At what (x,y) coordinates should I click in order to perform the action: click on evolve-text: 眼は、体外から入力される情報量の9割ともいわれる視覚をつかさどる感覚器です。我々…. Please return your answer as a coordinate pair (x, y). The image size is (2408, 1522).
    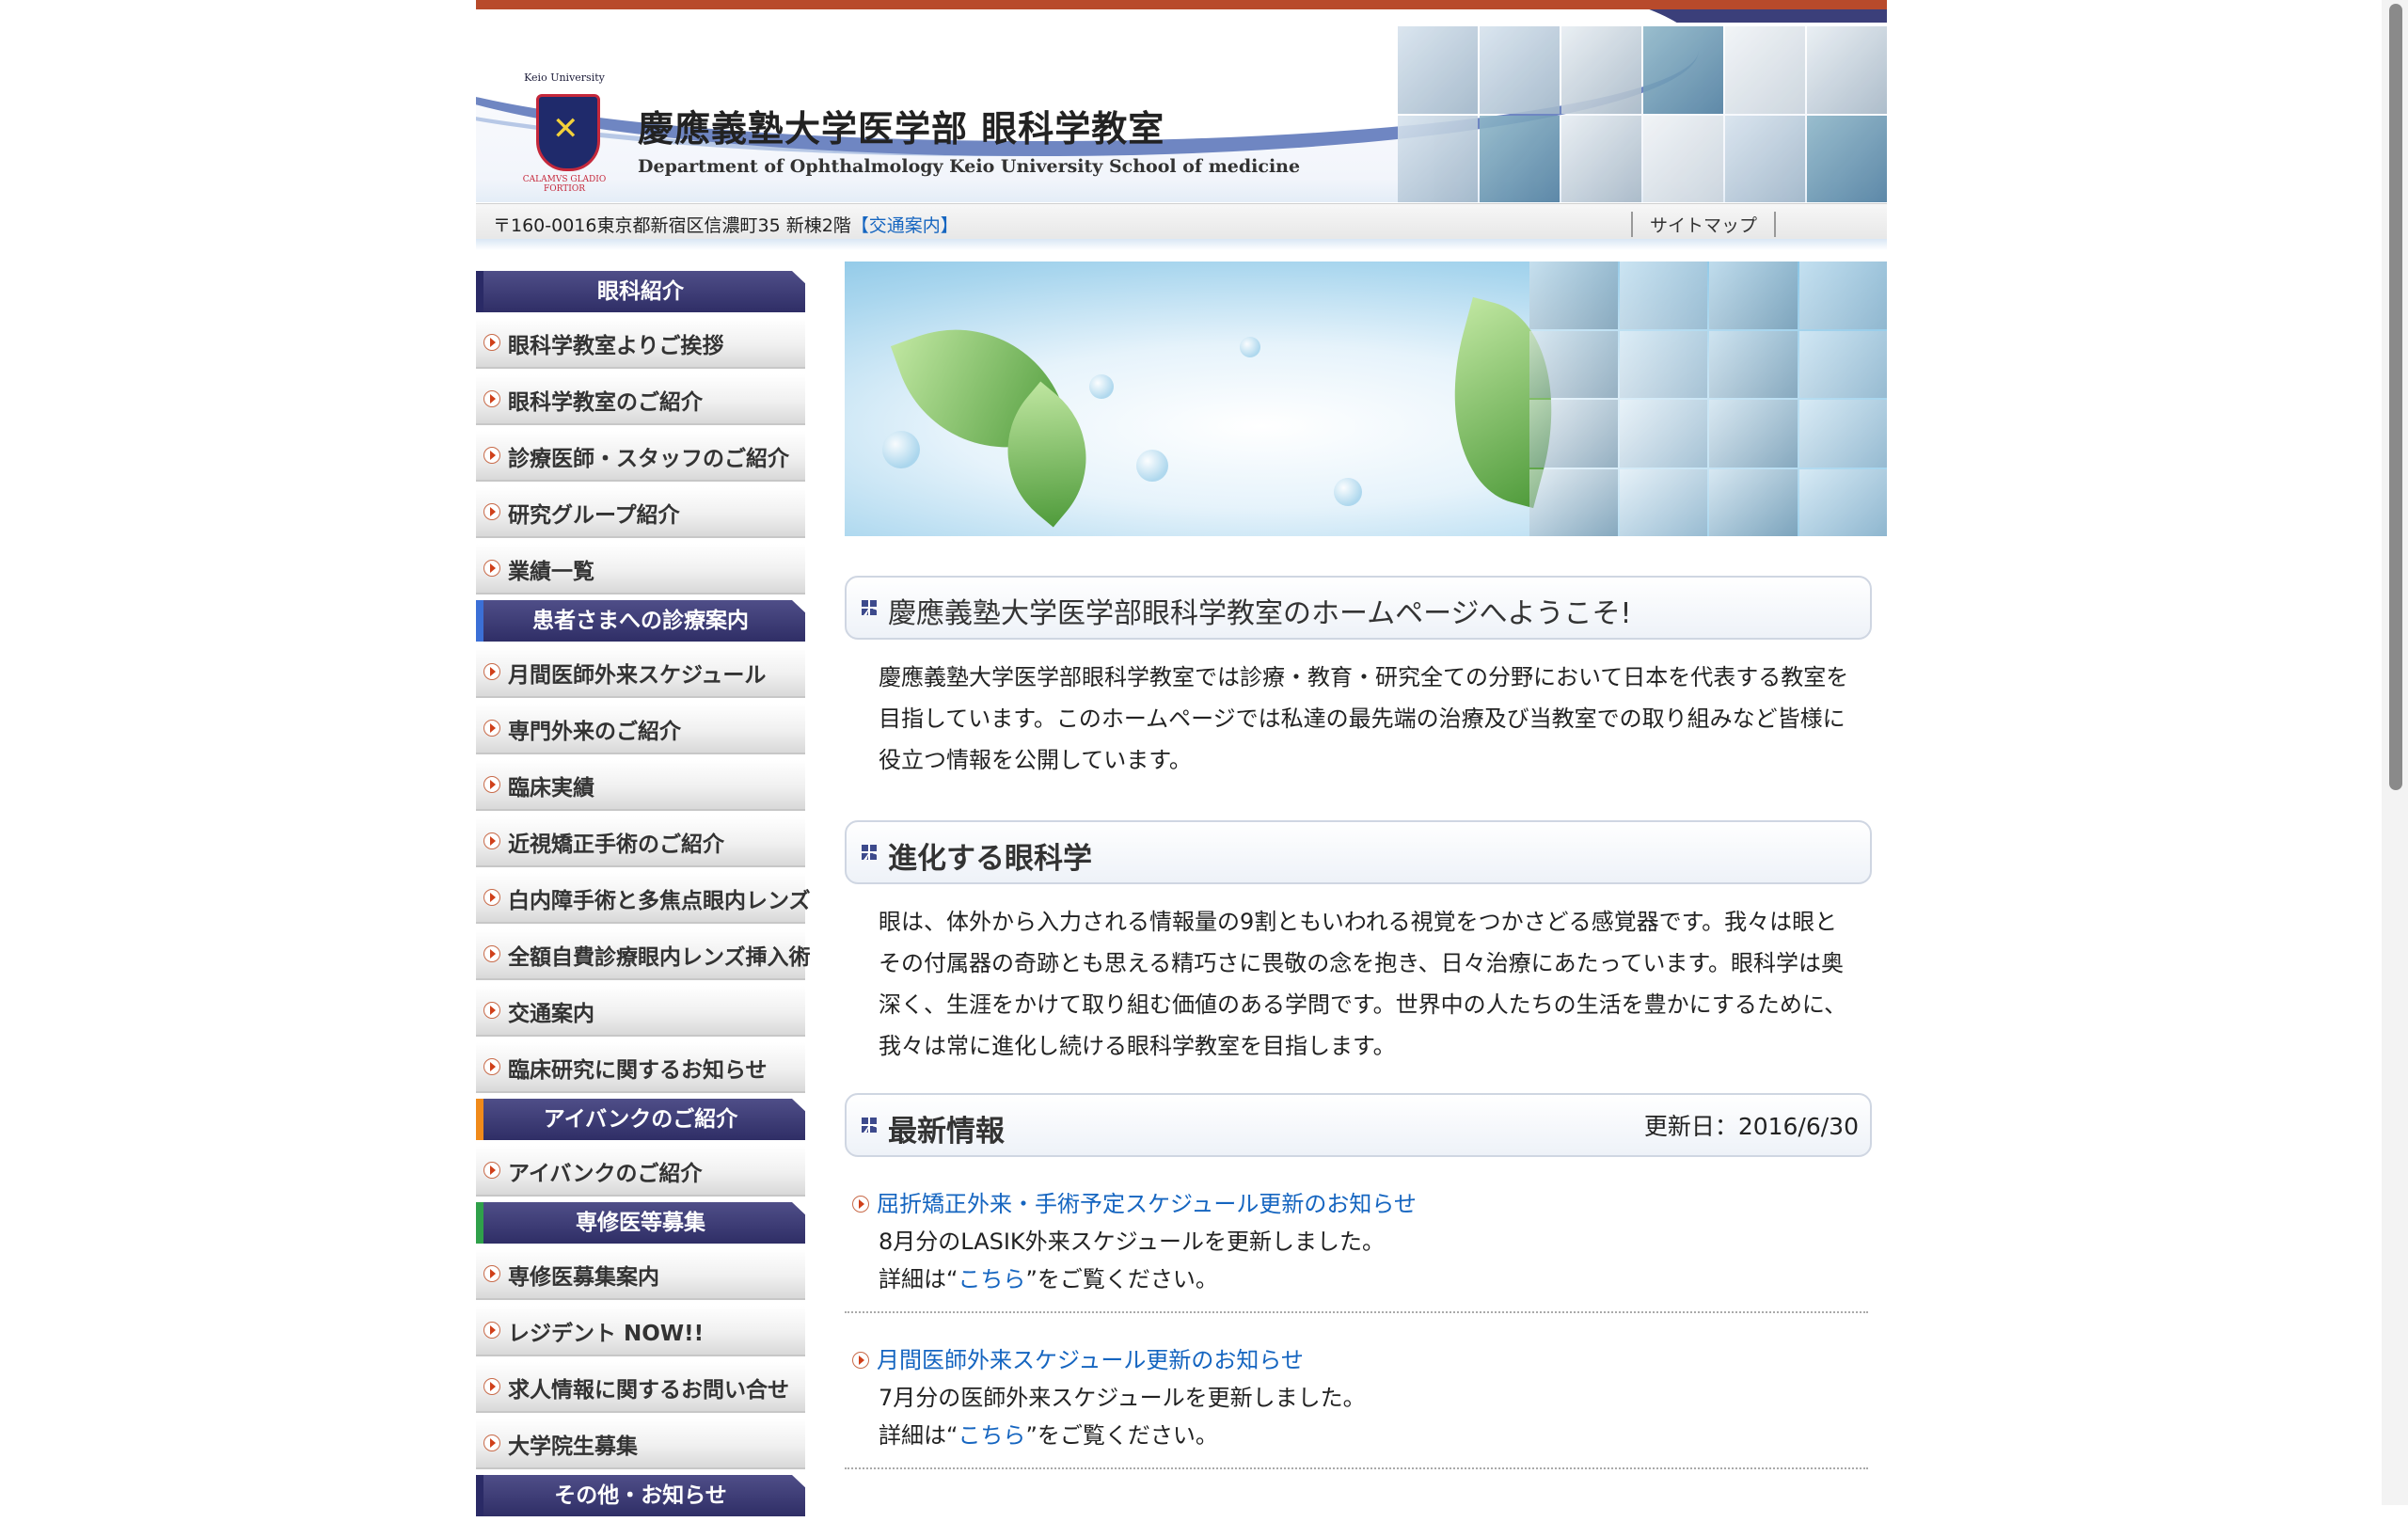
    Looking at the image, I should click on (1363, 984).